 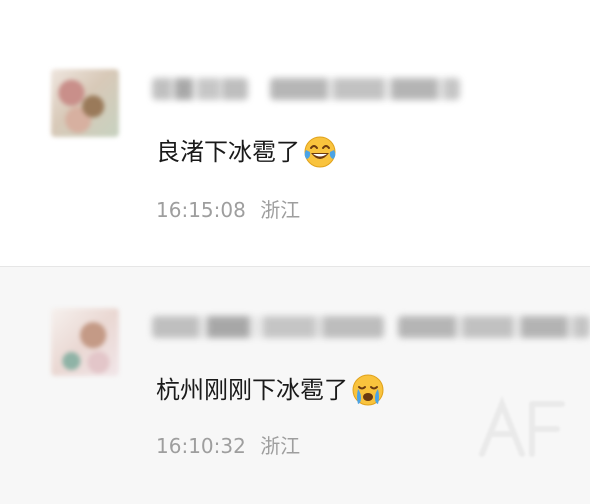 What do you see at coordinates (228, 152) in the screenshot?
I see `comment-text-content: 良渚下冰雹了` at bounding box center [228, 152].